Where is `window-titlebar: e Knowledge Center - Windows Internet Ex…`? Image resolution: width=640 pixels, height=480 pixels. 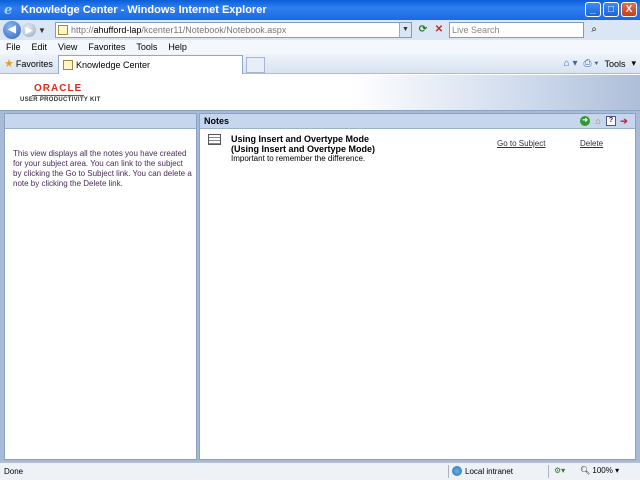
window-titlebar: e Knowledge Center - Windows Internet Ex… is located at coordinates (320, 10).